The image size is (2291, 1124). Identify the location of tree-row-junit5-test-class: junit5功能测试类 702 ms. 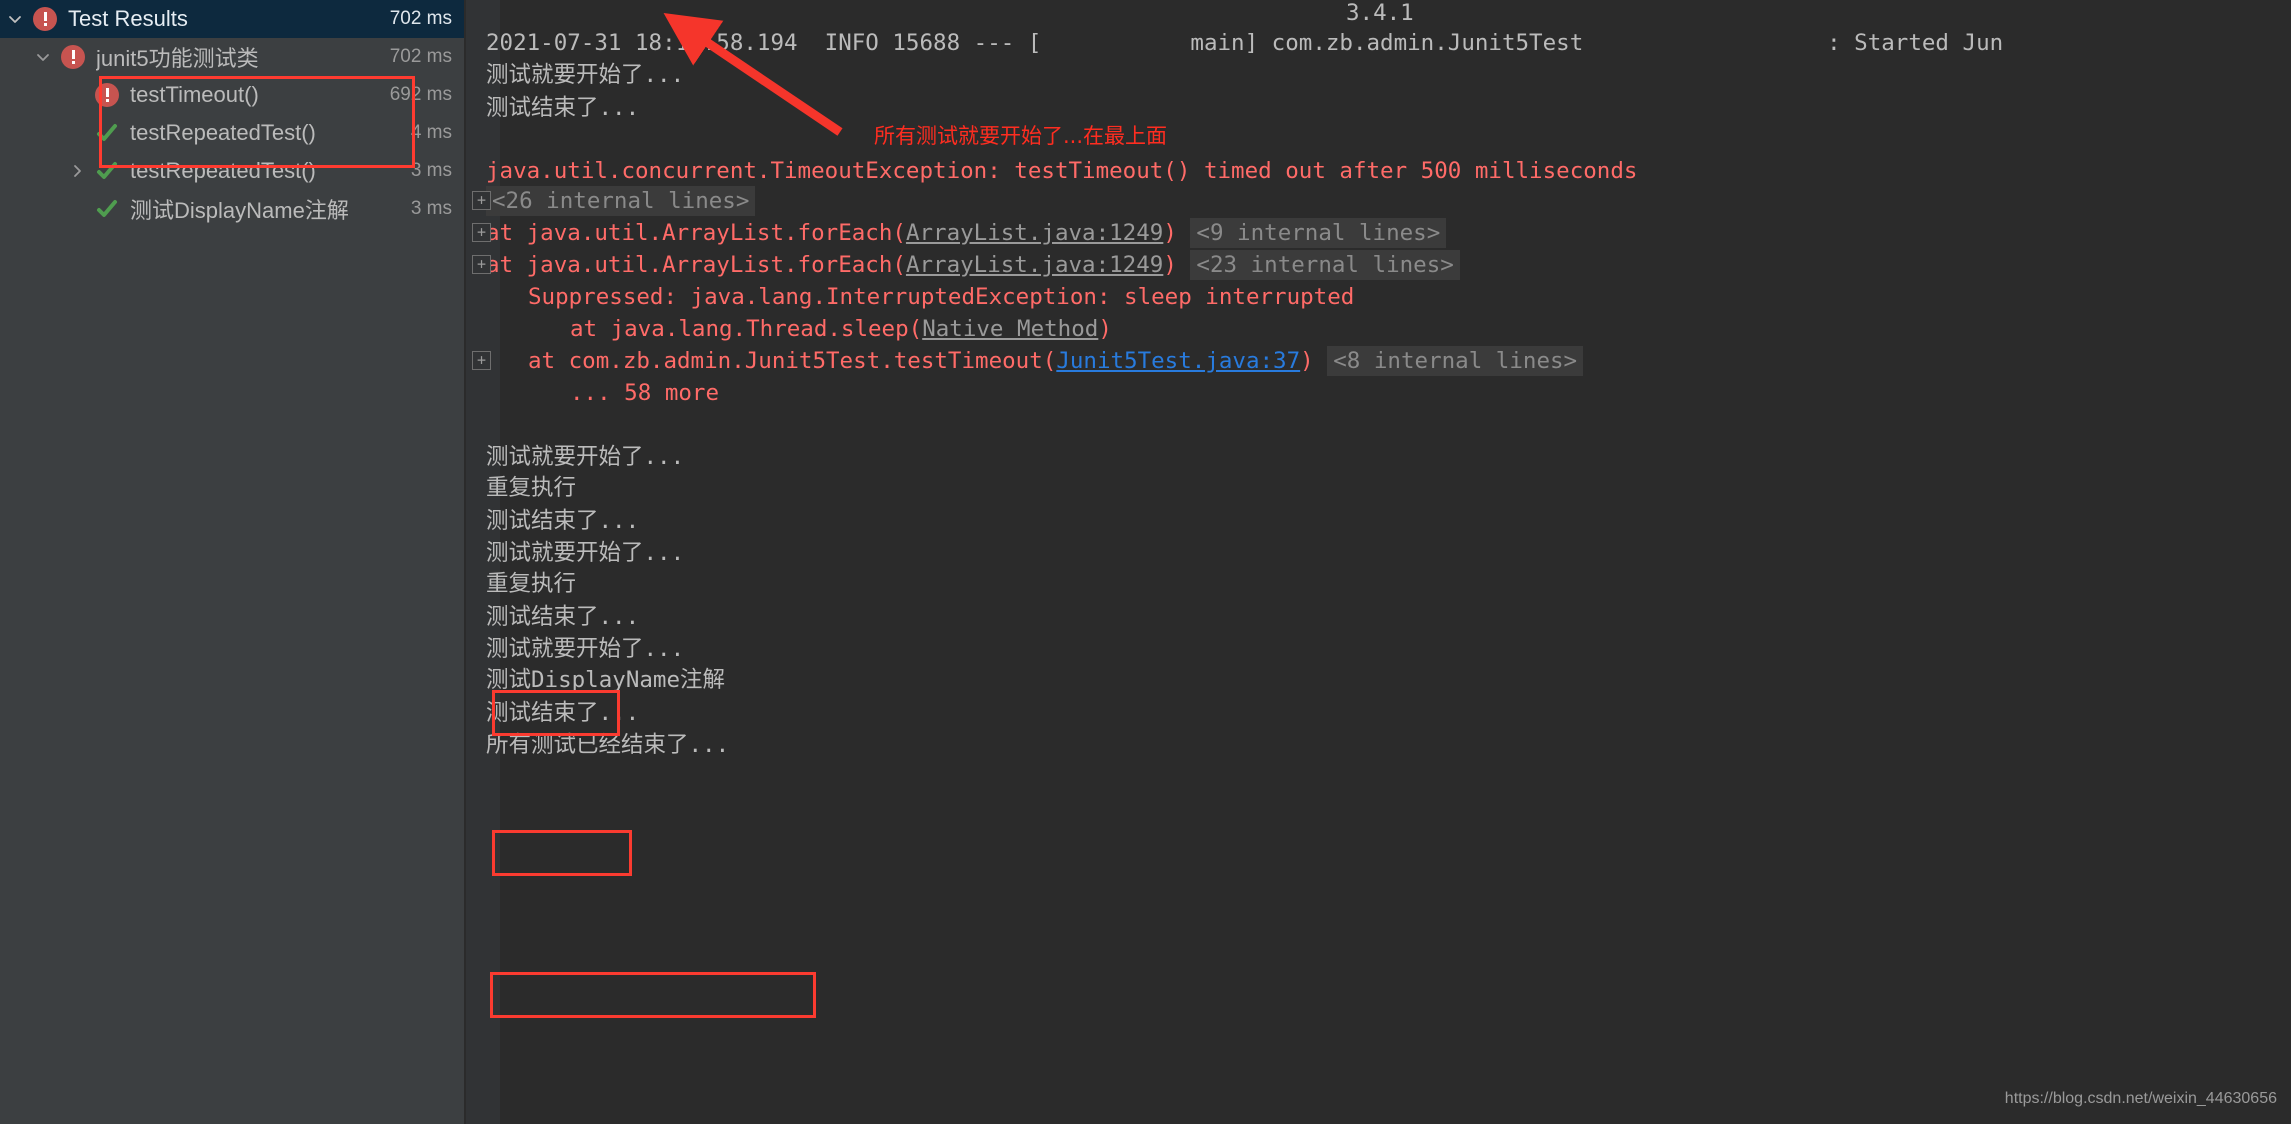
(233, 57).